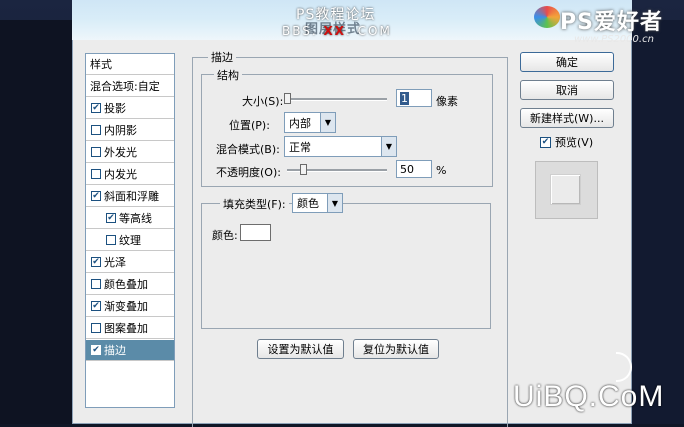  What do you see at coordinates (447, 101) in the screenshot?
I see `size-unit: 像素` at bounding box center [447, 101].